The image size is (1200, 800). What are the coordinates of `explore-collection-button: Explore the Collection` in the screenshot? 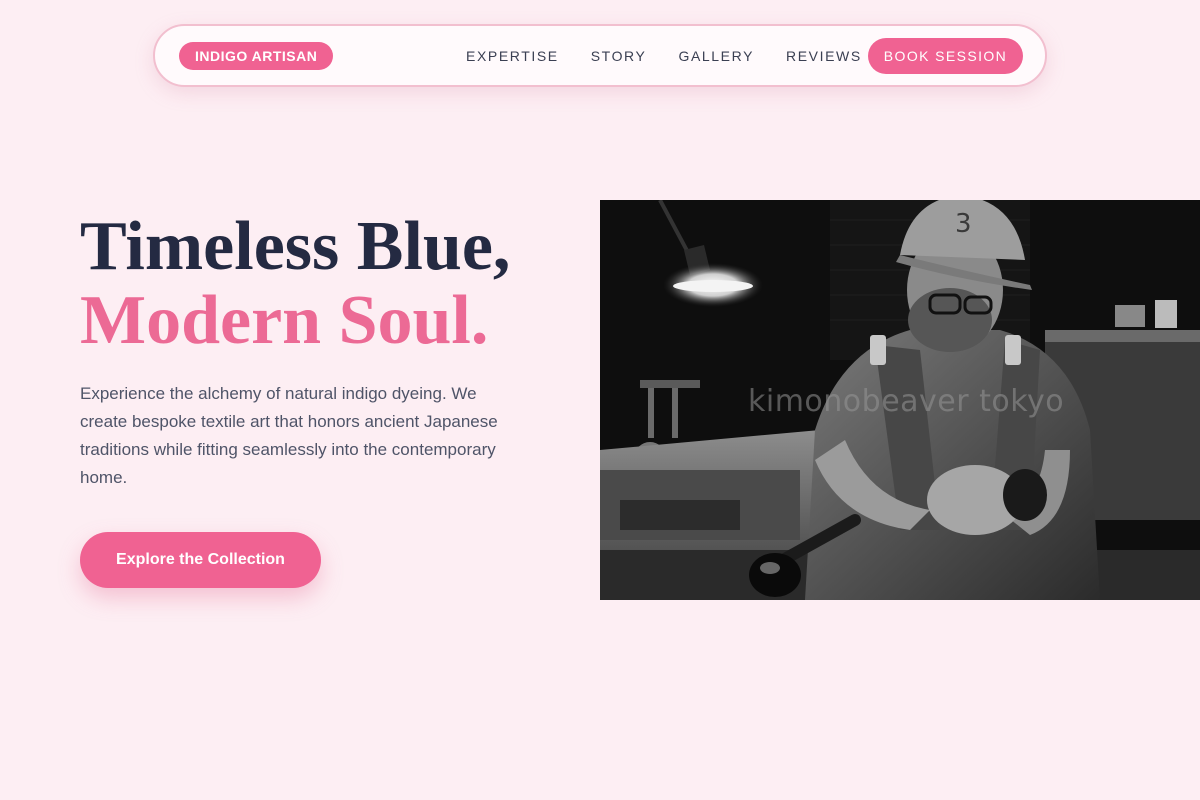 It's located at (200, 560).